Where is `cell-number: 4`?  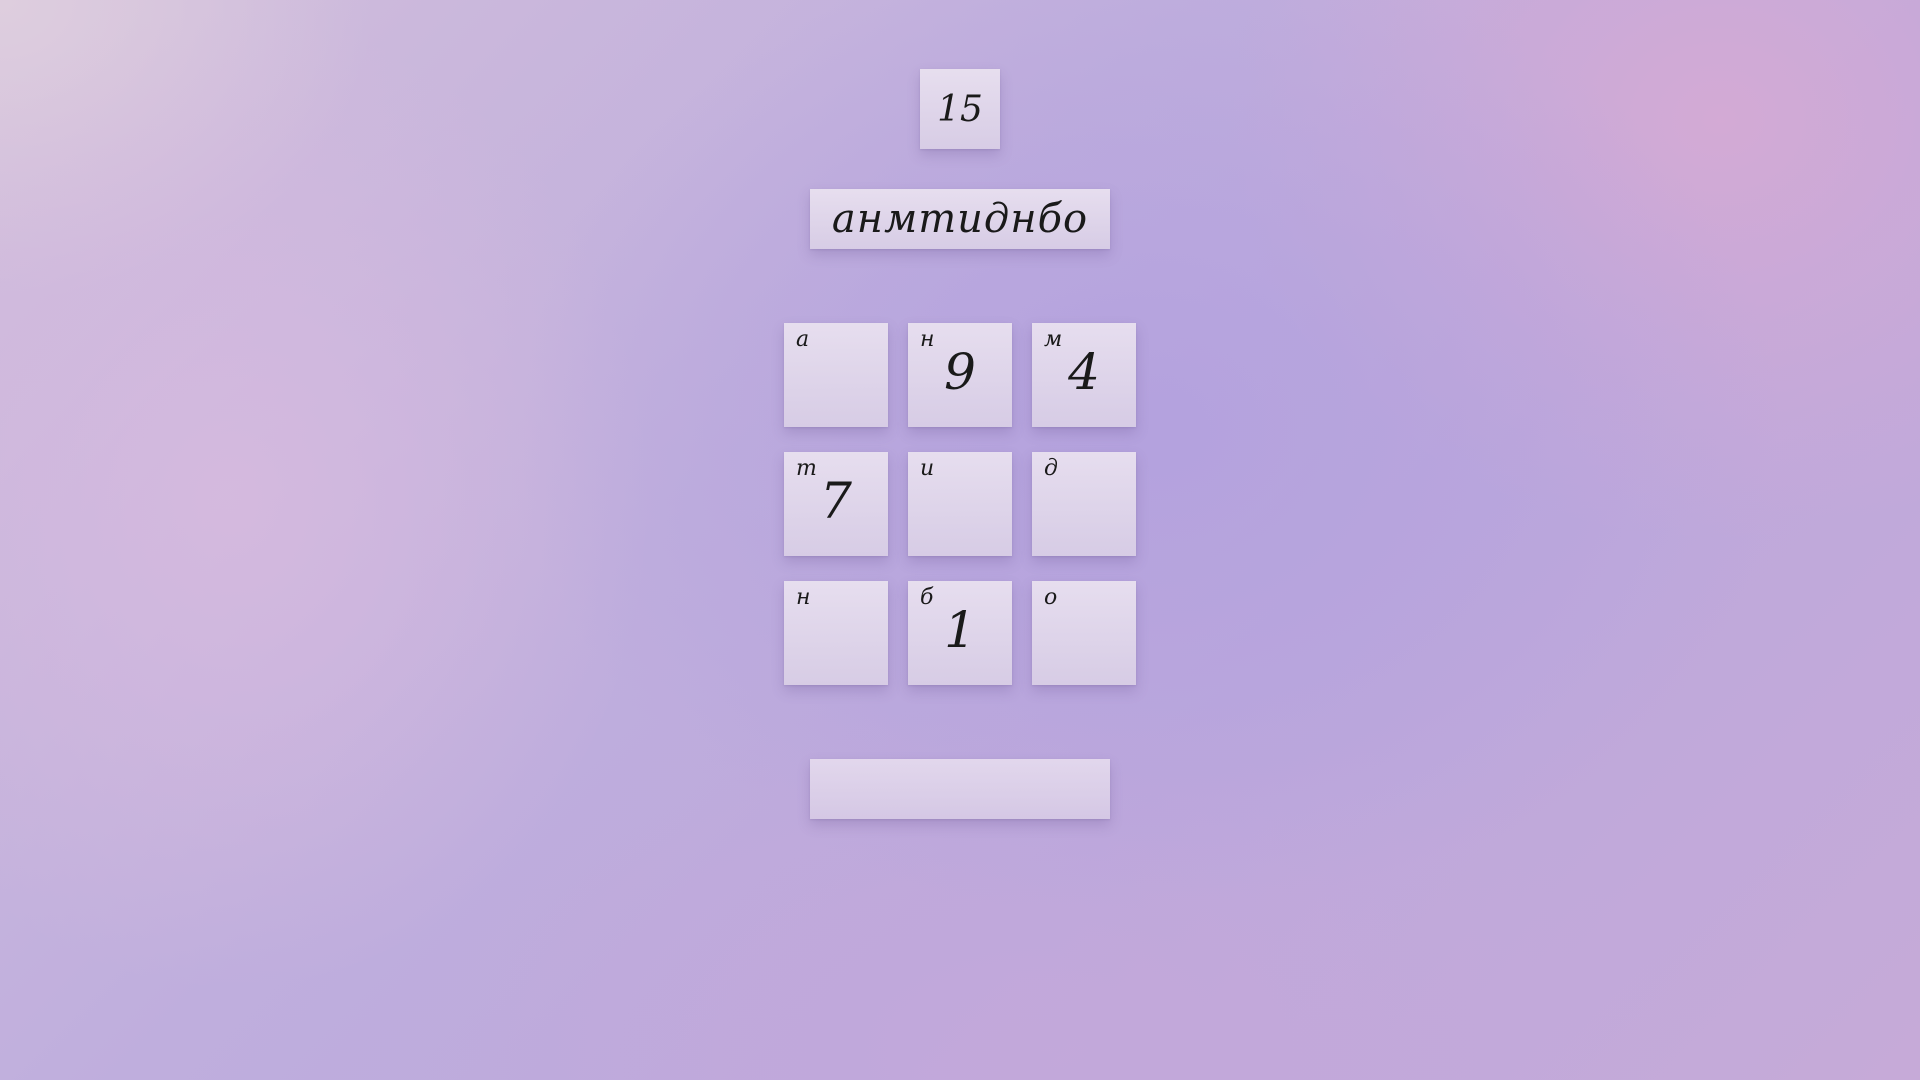
cell-number: 4 is located at coordinates (1084, 372).